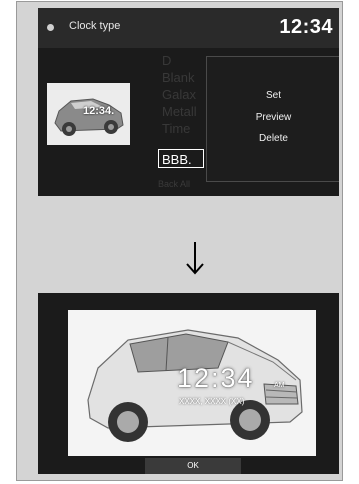 The width and height of the screenshot is (359, 484). What do you see at coordinates (179, 111) in the screenshot?
I see `menu-item: Metall` at bounding box center [179, 111].